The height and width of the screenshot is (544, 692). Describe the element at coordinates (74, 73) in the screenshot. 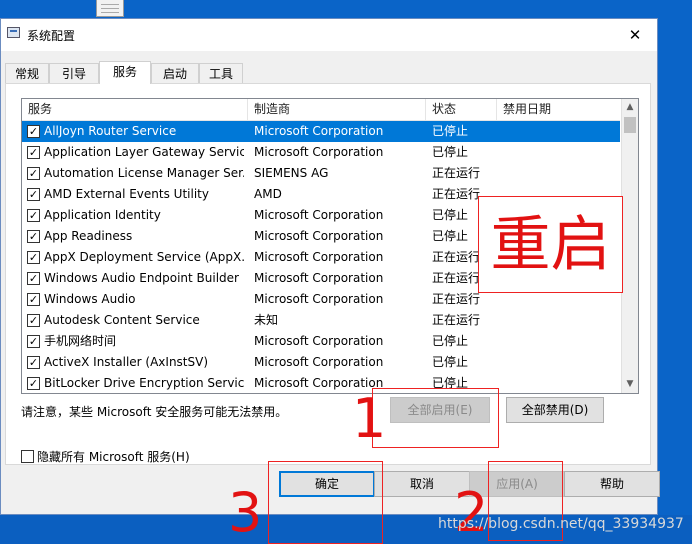

I see `tab-boot: 引导` at that location.